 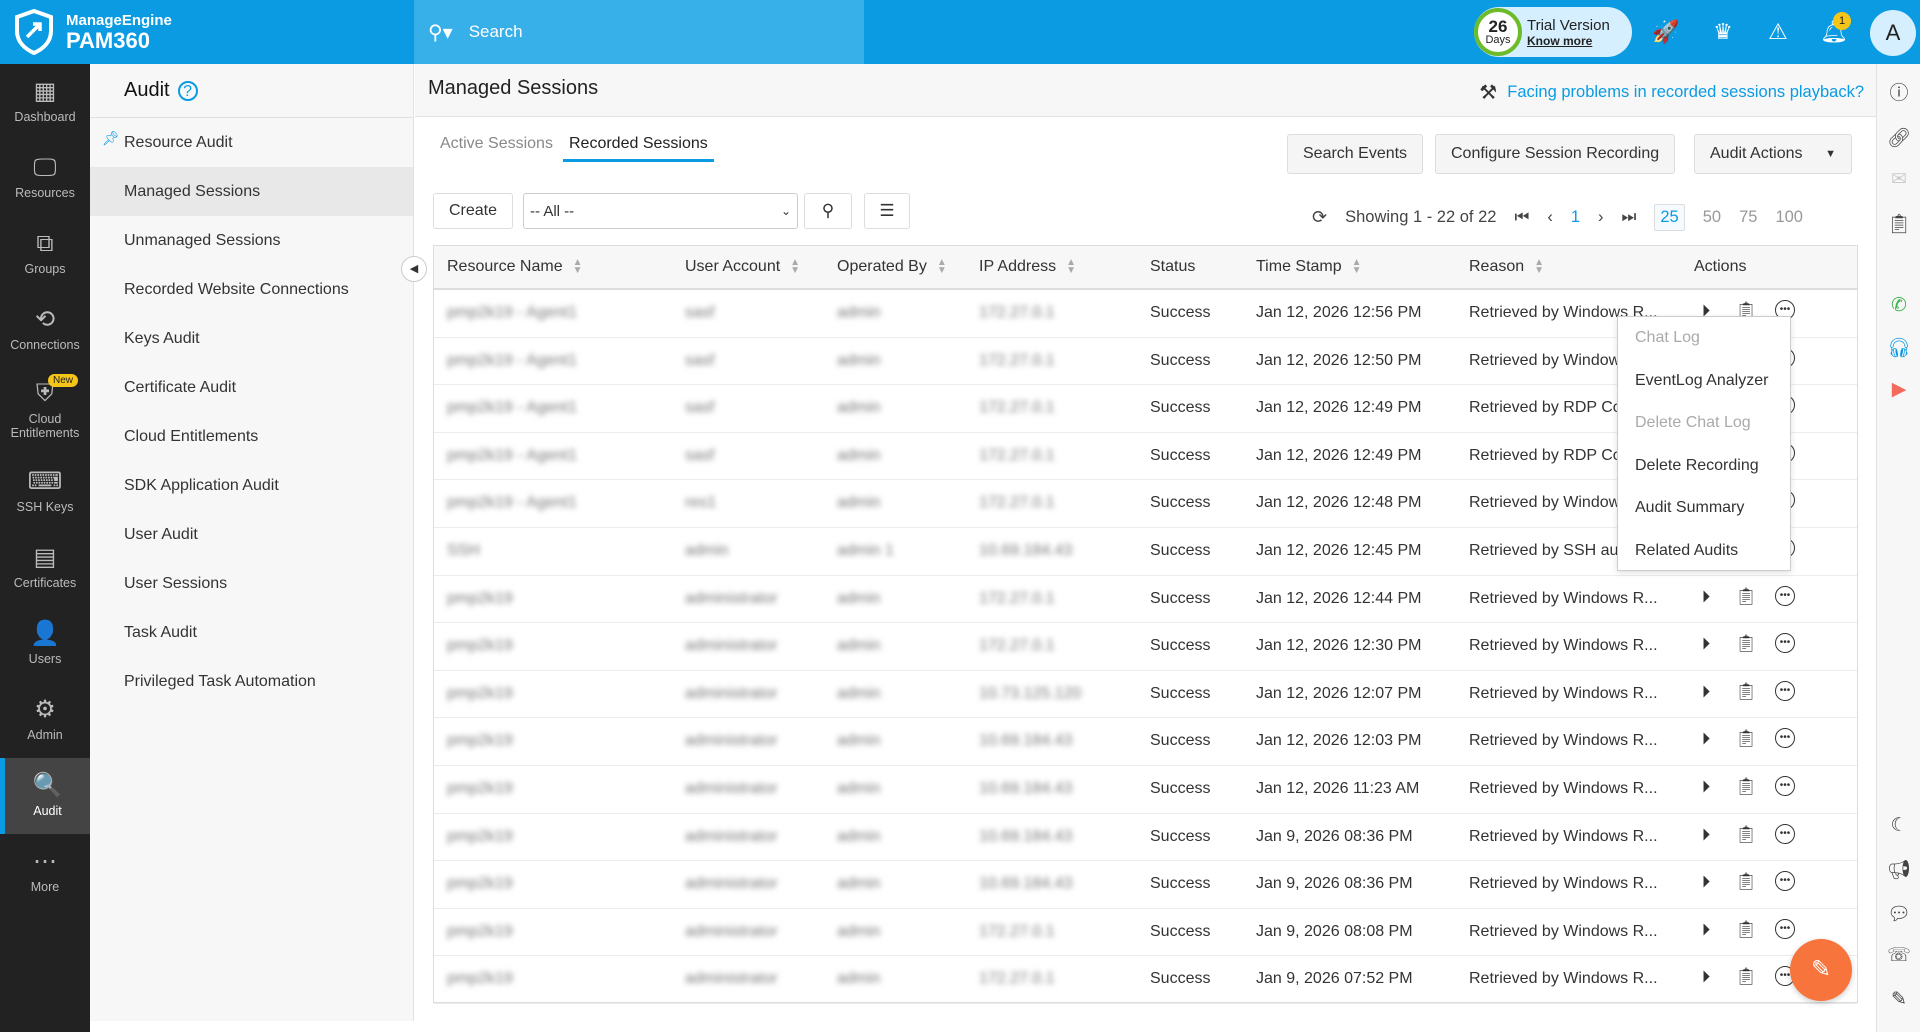 I want to click on sidebar-item-cloud-entitlements: Cloud Entitlements, so click(x=251, y=436).